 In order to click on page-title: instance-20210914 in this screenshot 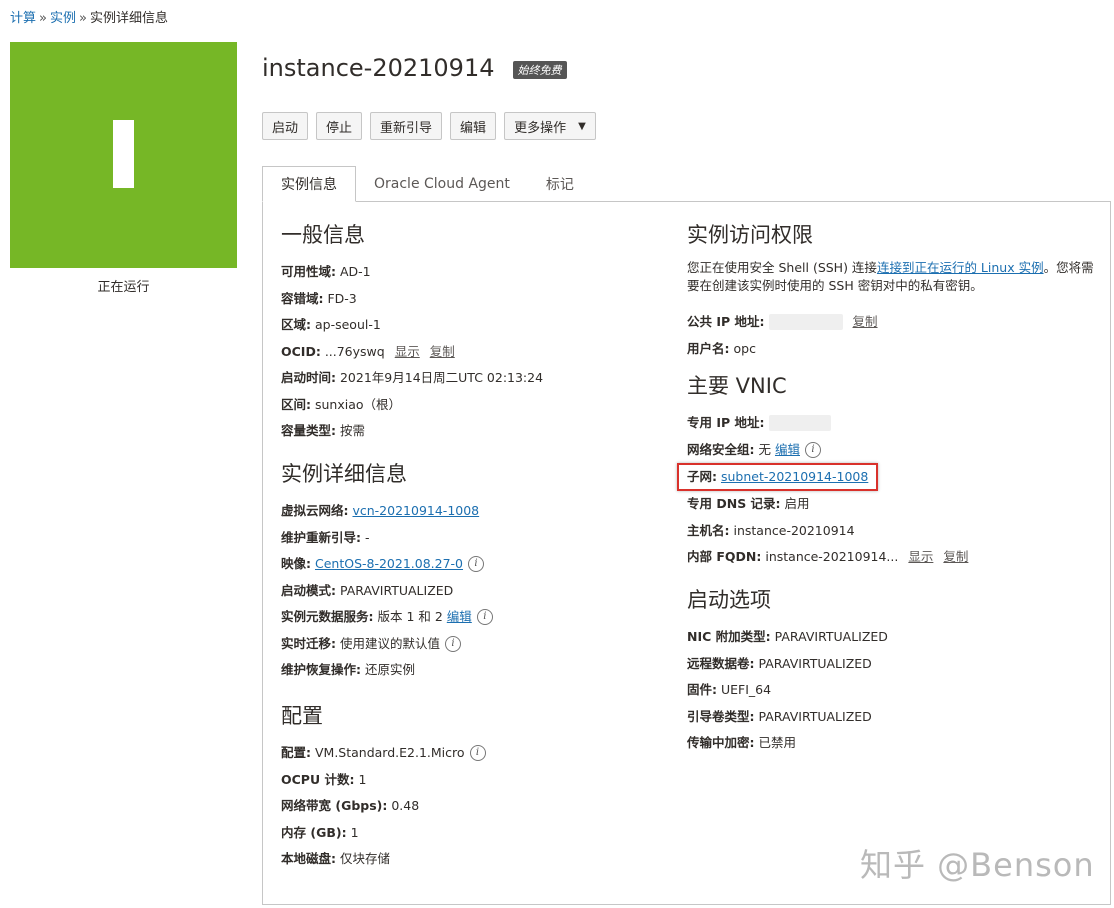, I will do `click(378, 68)`.